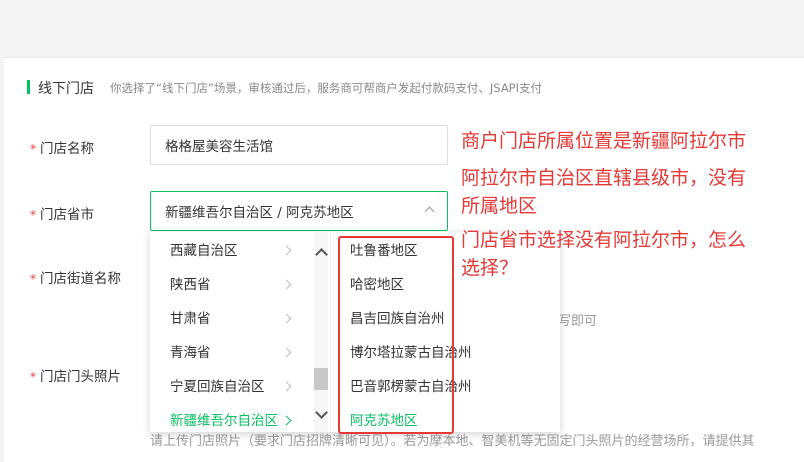 The width and height of the screenshot is (804, 462). Describe the element at coordinates (396, 335) in the screenshot. I see `annotation-highlight-box` at that location.